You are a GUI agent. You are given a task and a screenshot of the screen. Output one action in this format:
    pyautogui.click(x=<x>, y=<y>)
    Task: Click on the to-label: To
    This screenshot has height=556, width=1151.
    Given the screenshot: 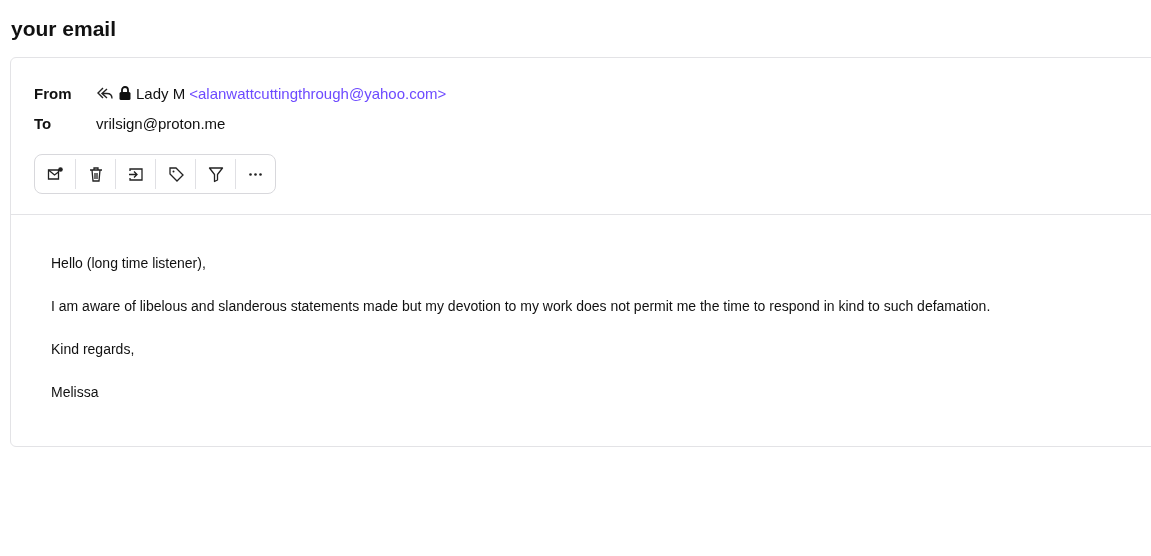 What is the action you would take?
    pyautogui.click(x=43, y=123)
    